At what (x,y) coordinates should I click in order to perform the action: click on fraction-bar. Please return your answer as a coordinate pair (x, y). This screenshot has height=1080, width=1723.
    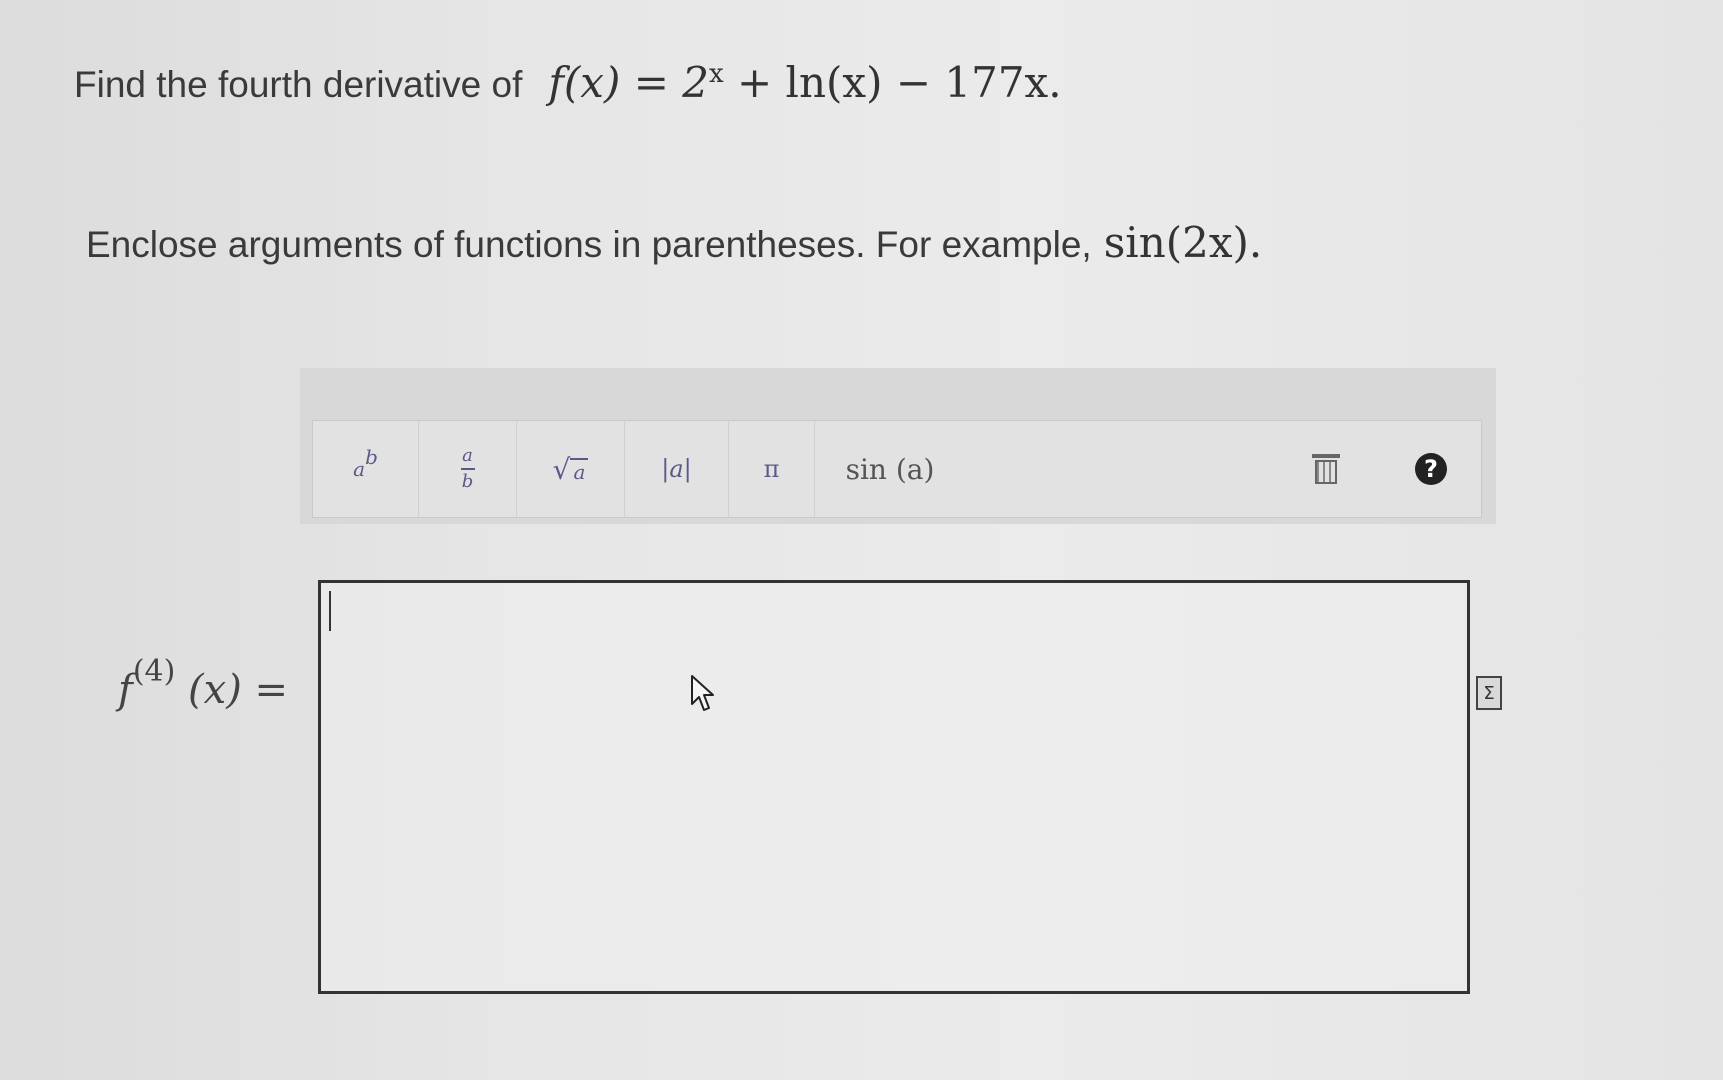
    Looking at the image, I should click on (467, 469).